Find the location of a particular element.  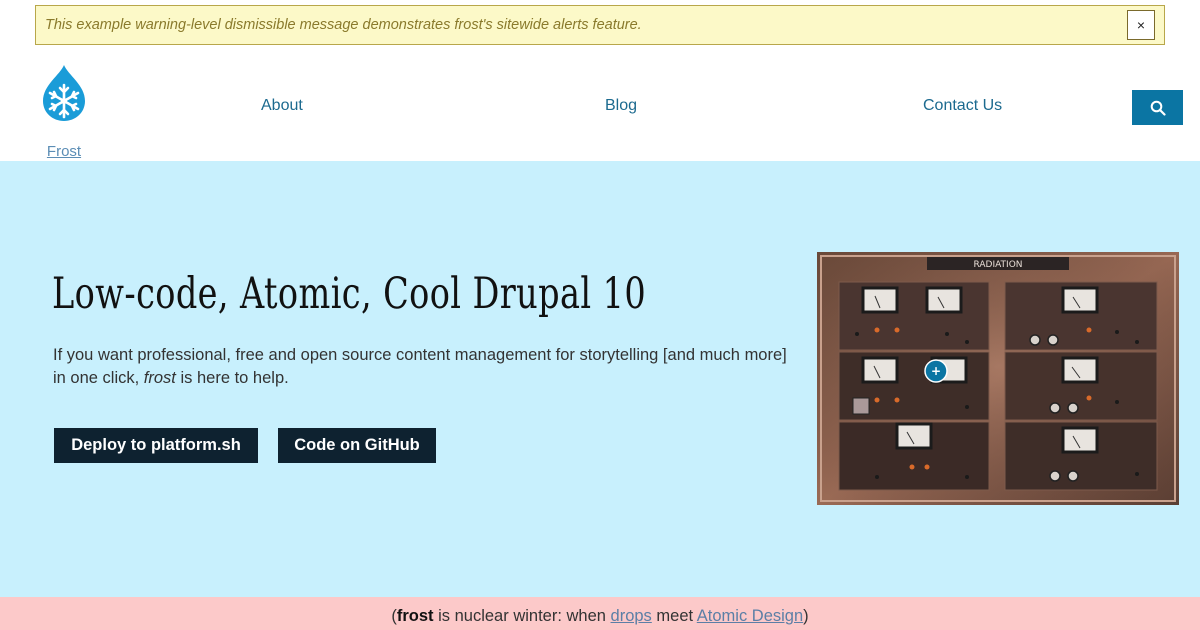

deploy-platform-button: Deploy to platform.sh is located at coordinates (156, 445).